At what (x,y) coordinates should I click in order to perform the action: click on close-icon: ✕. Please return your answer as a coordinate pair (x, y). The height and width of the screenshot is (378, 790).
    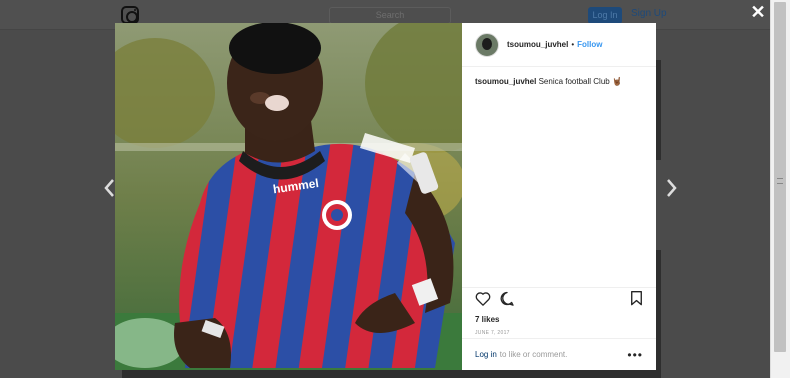
    Looking at the image, I should click on (758, 12).